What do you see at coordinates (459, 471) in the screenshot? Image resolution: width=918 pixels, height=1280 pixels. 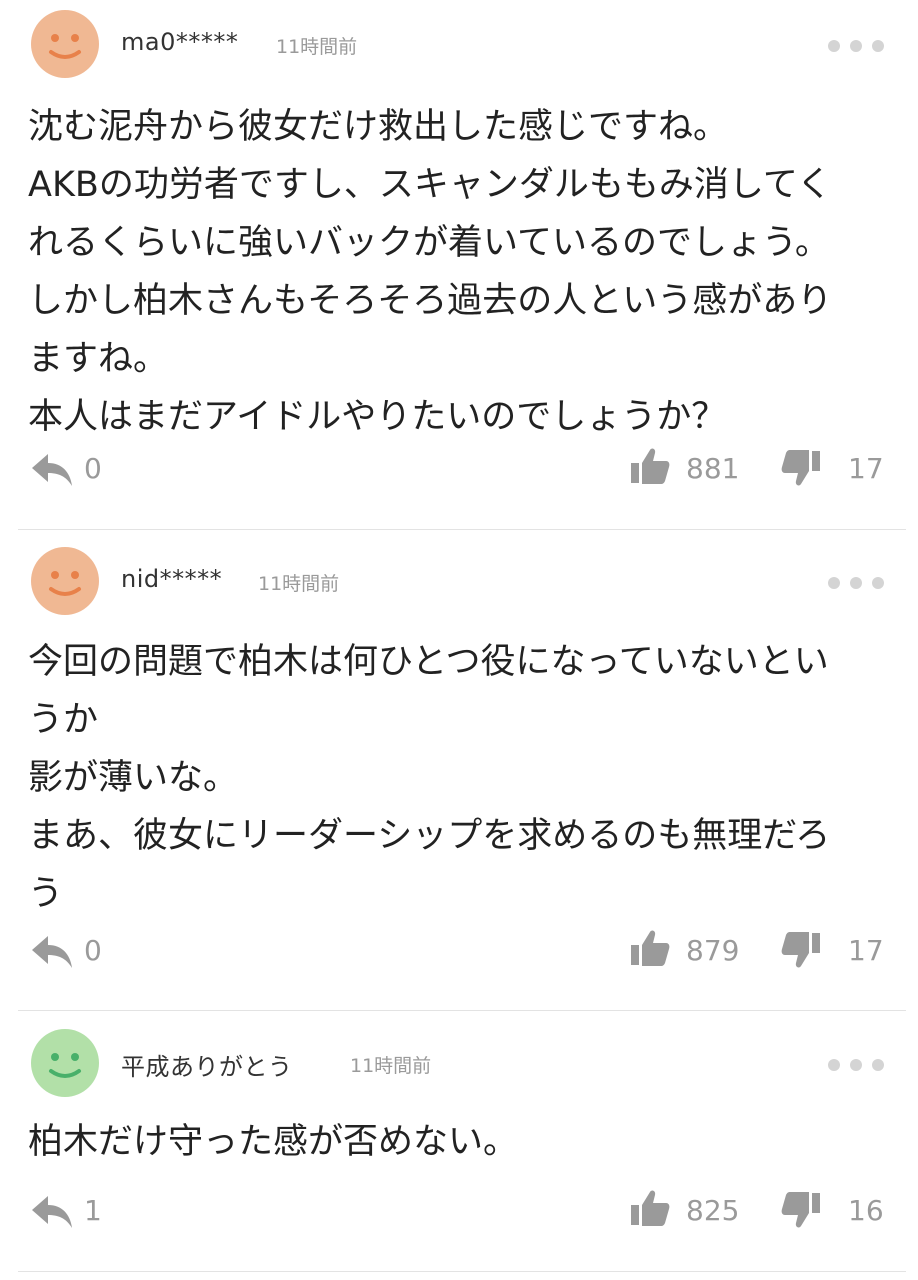 I see `comment-actions: 0 881 17` at bounding box center [459, 471].